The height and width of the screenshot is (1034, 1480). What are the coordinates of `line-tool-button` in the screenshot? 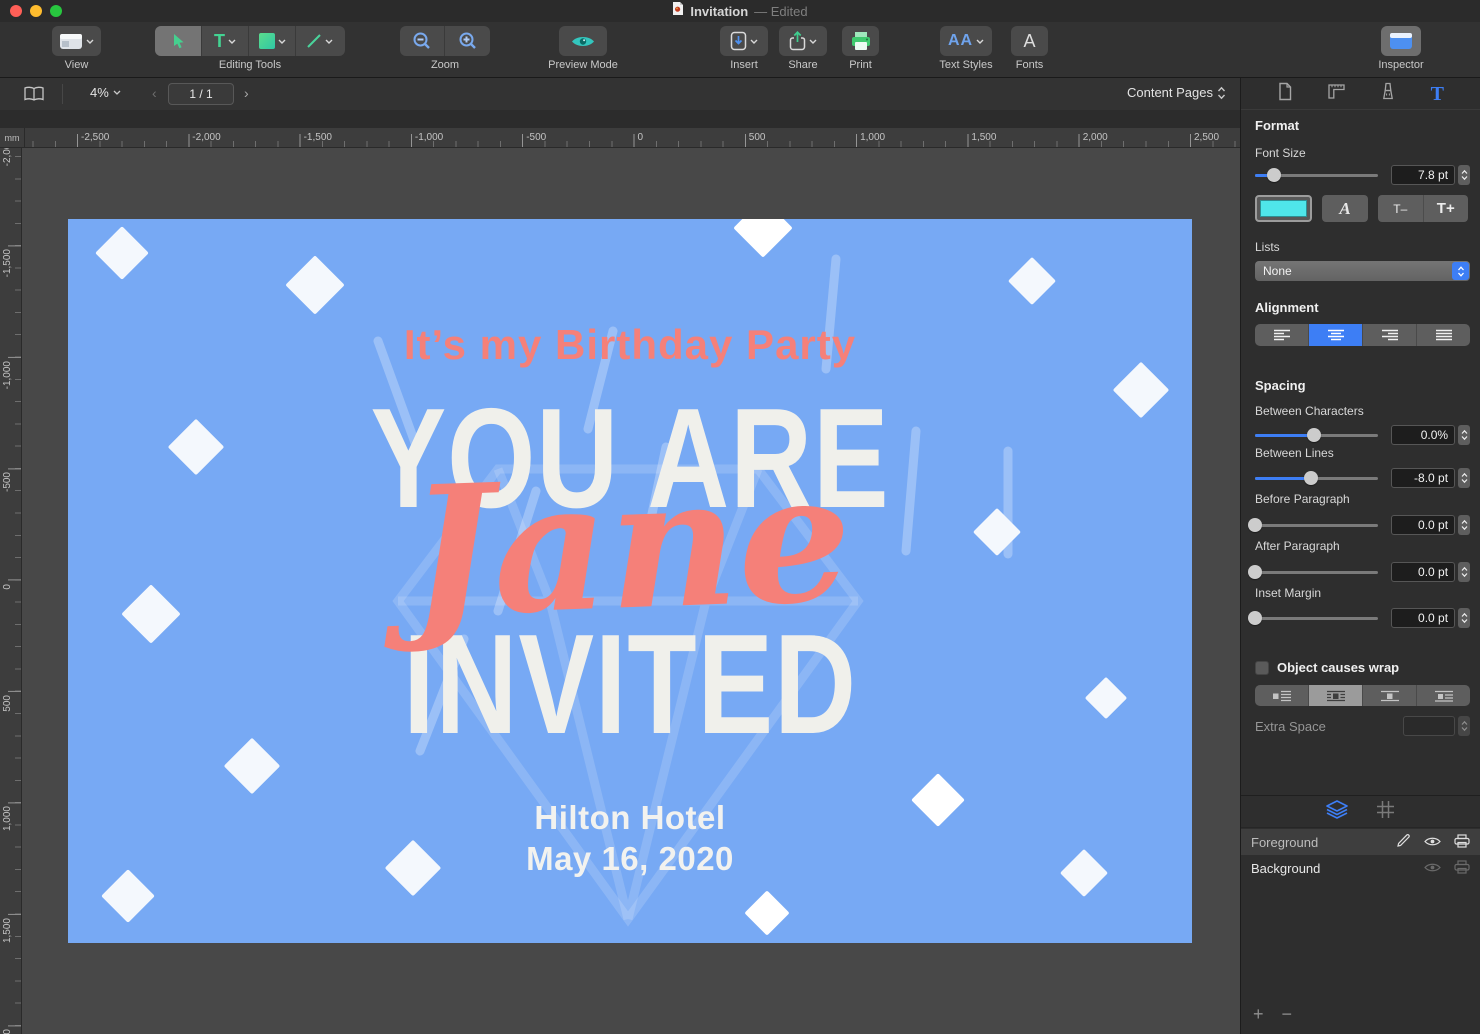 It's located at (319, 41).